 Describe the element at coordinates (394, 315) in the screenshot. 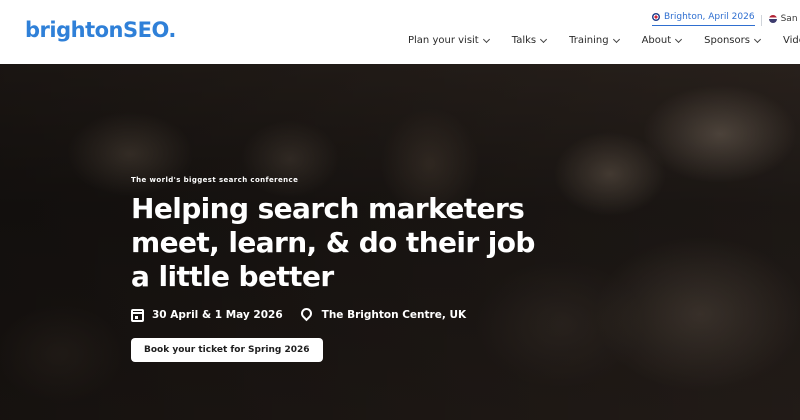

I see `event-venue-text: The Brighton Centre, UK` at that location.